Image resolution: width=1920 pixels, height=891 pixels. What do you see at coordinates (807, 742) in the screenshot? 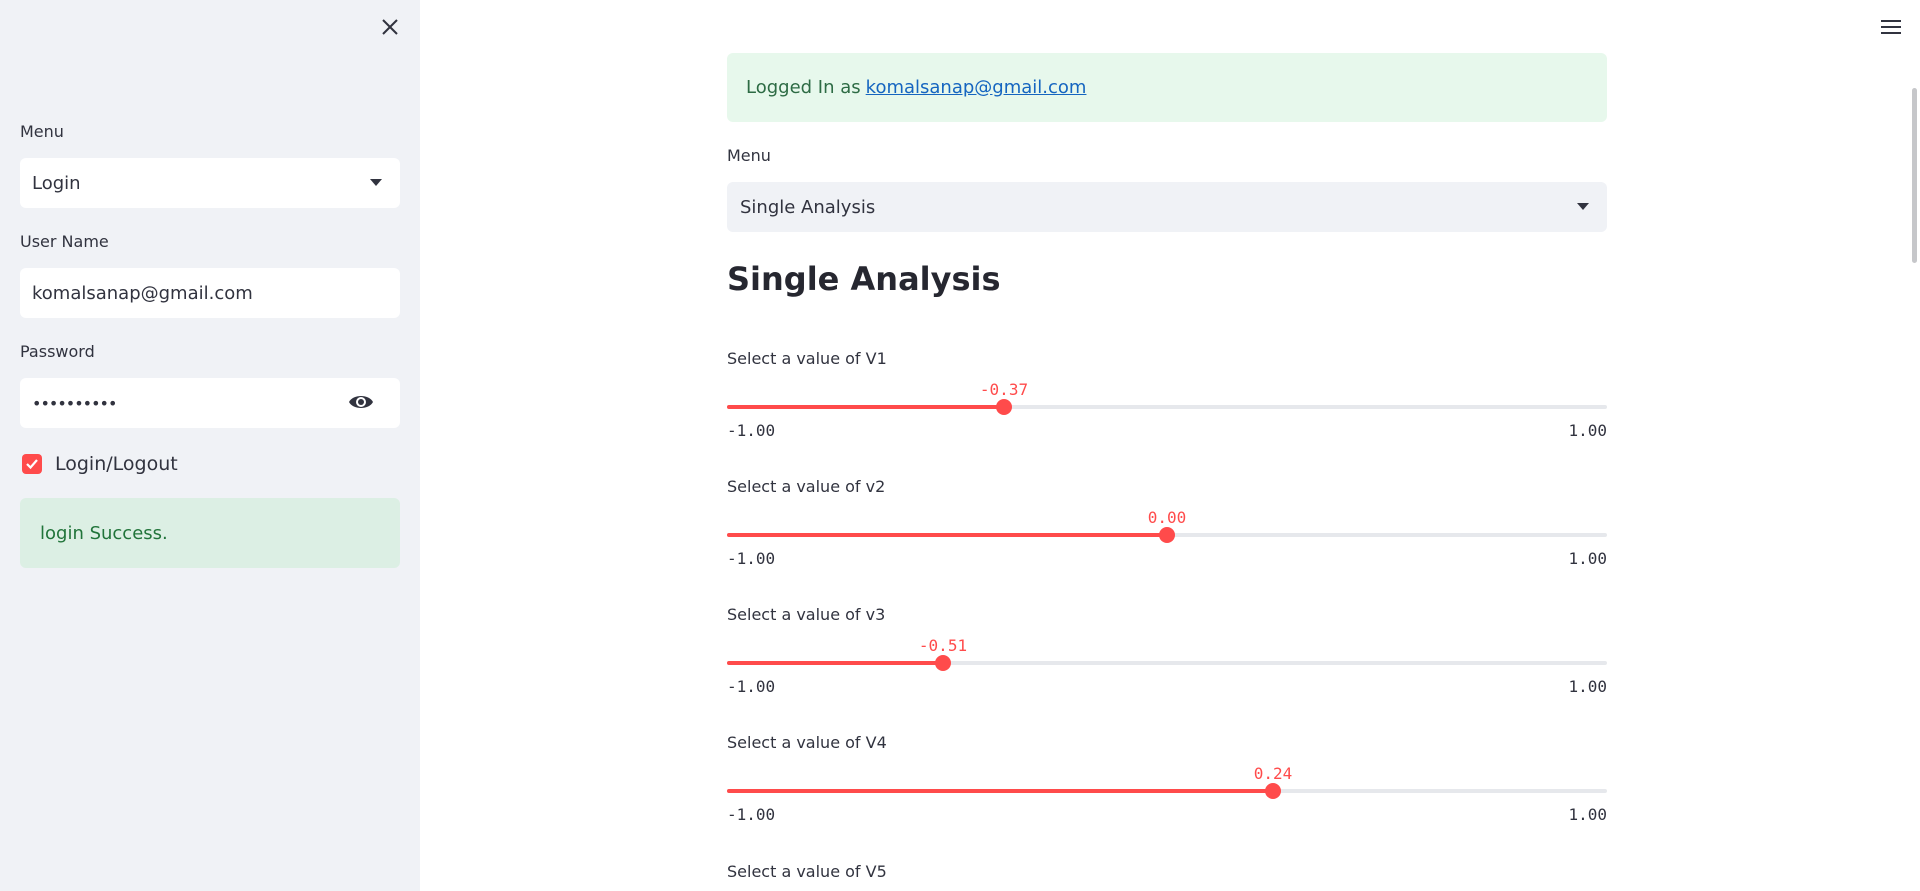
I see `slider-label: Select a value of V4` at bounding box center [807, 742].